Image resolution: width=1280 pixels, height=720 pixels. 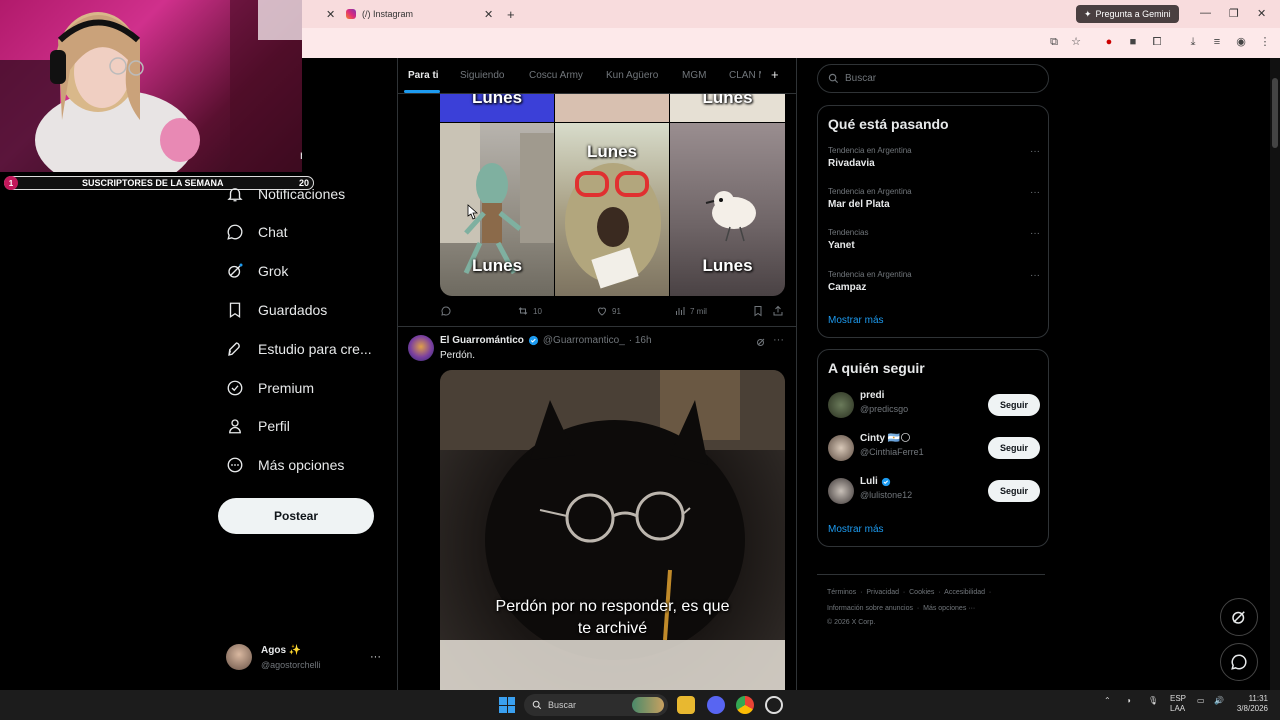 What do you see at coordinates (690, 311) in the screenshot?
I see `views-button: 7 mil` at bounding box center [690, 311].